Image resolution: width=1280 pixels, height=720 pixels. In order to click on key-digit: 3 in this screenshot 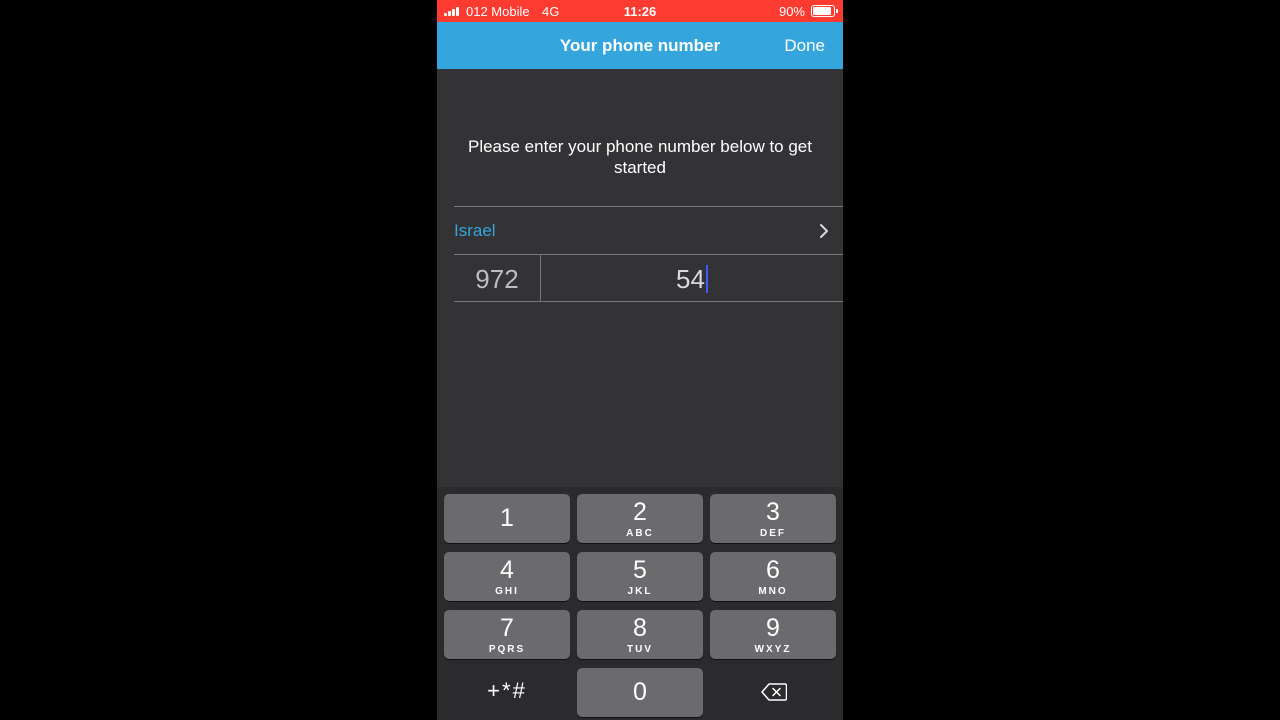, I will do `click(773, 512)`.